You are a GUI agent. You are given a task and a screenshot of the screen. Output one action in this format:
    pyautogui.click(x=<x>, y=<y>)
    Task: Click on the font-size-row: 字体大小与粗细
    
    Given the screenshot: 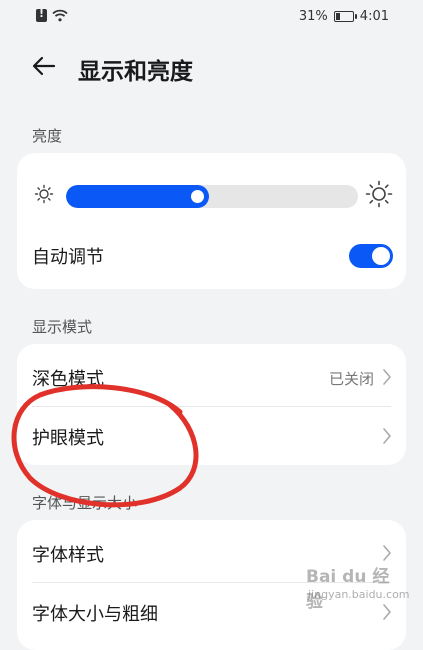 What is the action you would take?
    pyautogui.click(x=211, y=612)
    